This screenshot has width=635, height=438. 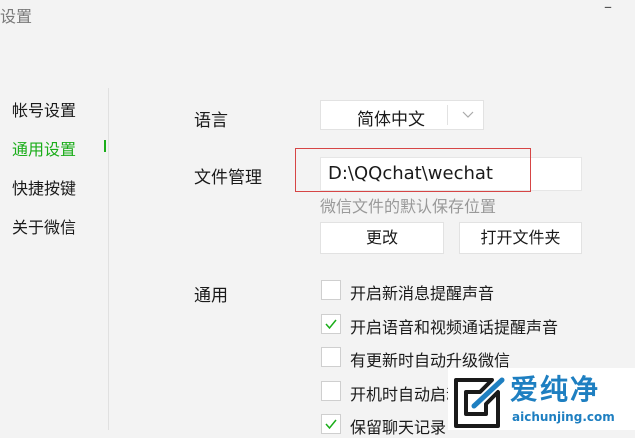 I want to click on call-sound-label: 开启语音和视频通话提醒声音, so click(x=454, y=326).